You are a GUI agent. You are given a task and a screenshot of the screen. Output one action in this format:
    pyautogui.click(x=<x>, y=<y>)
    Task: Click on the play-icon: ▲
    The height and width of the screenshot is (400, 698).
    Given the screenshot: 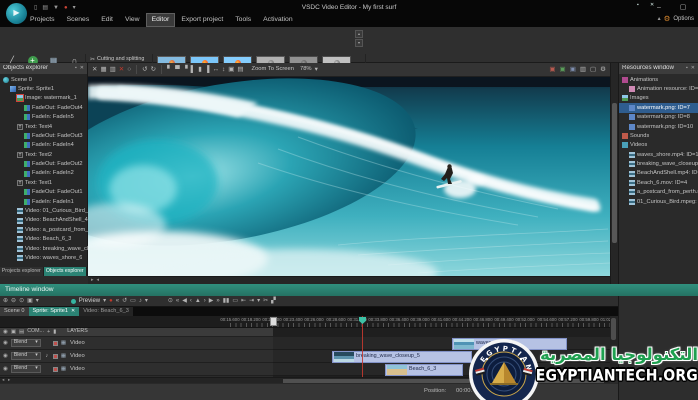 What is the action you would take?
    pyautogui.click(x=198, y=301)
    